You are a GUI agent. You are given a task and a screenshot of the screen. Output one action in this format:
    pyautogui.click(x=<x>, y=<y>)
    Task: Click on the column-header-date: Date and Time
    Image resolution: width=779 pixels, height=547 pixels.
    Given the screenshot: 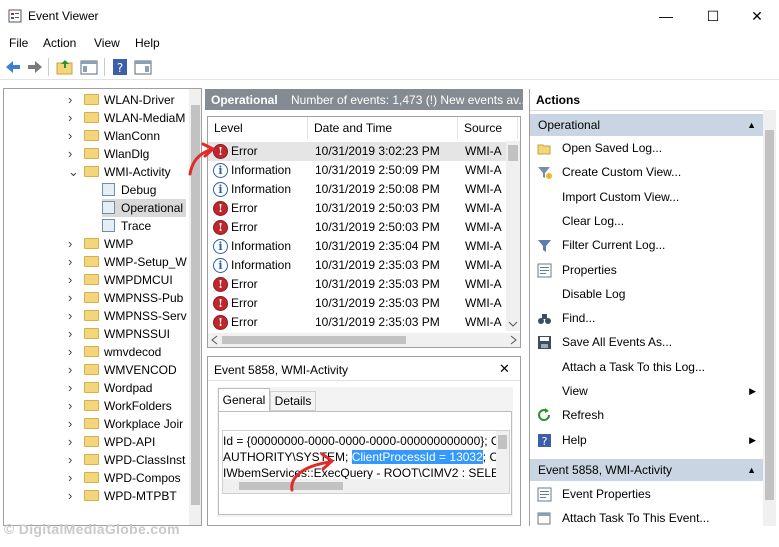 What is the action you would take?
    pyautogui.click(x=383, y=128)
    